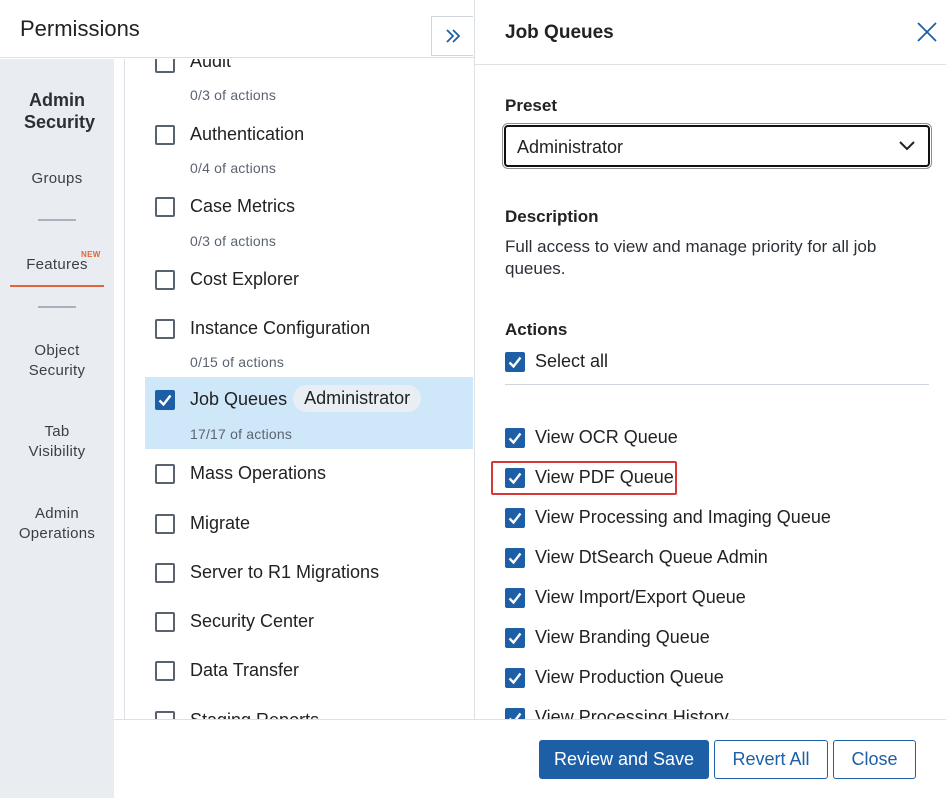 Image resolution: width=946 pixels, height=798 pixels. What do you see at coordinates (245, 670) in the screenshot?
I see `feature-label: Data Transfer` at bounding box center [245, 670].